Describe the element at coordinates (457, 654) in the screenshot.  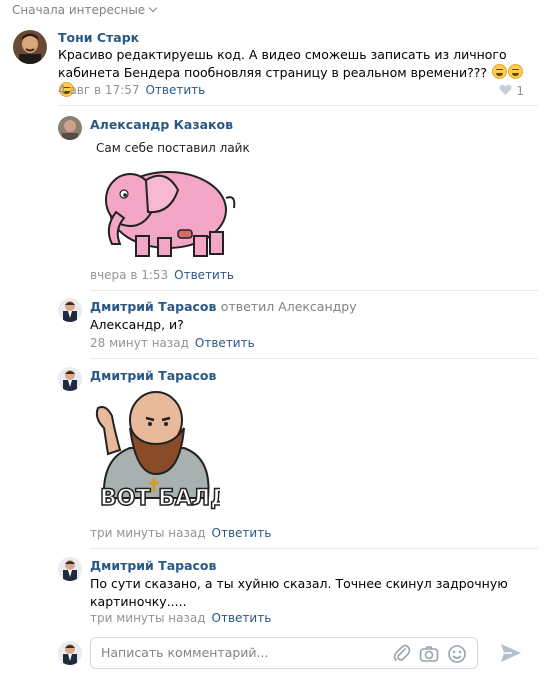
I see `smiley-icon` at that location.